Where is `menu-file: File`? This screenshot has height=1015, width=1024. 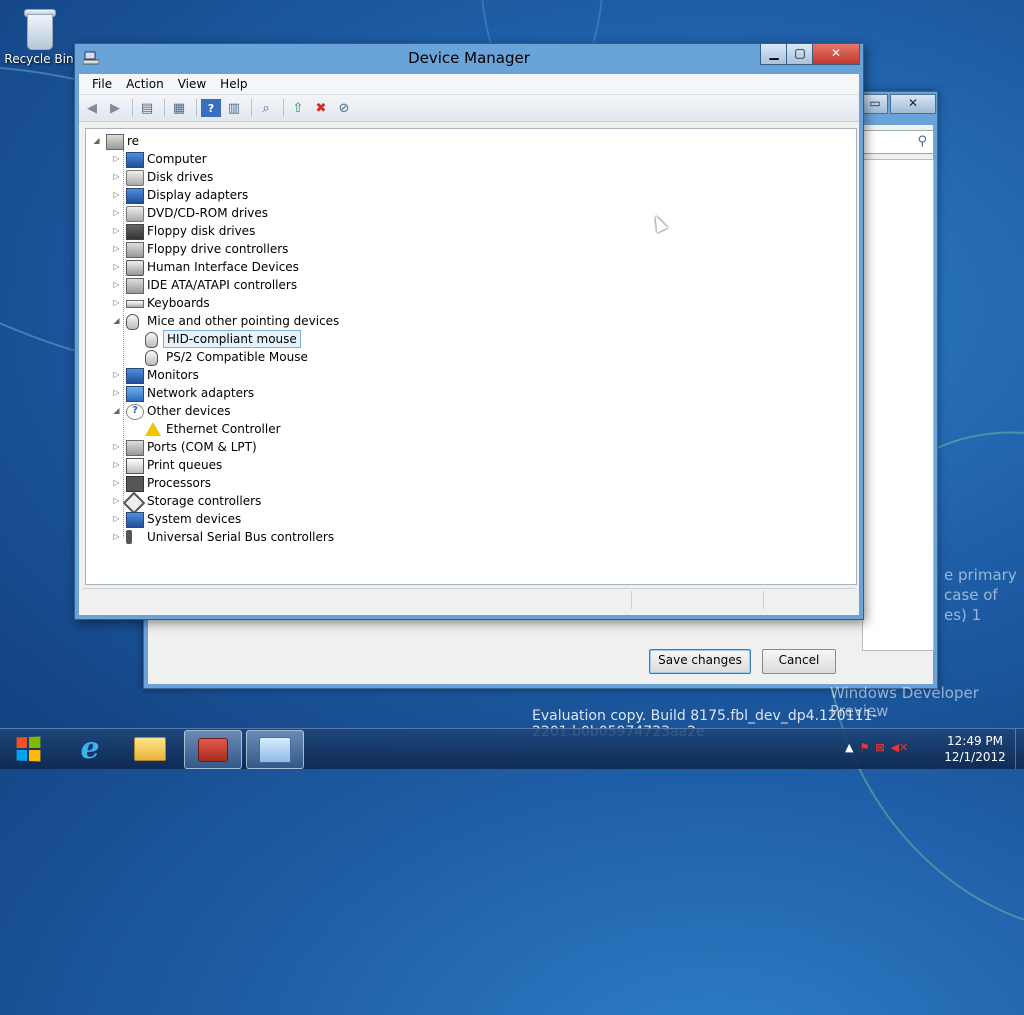
menu-file: File is located at coordinates (102, 84).